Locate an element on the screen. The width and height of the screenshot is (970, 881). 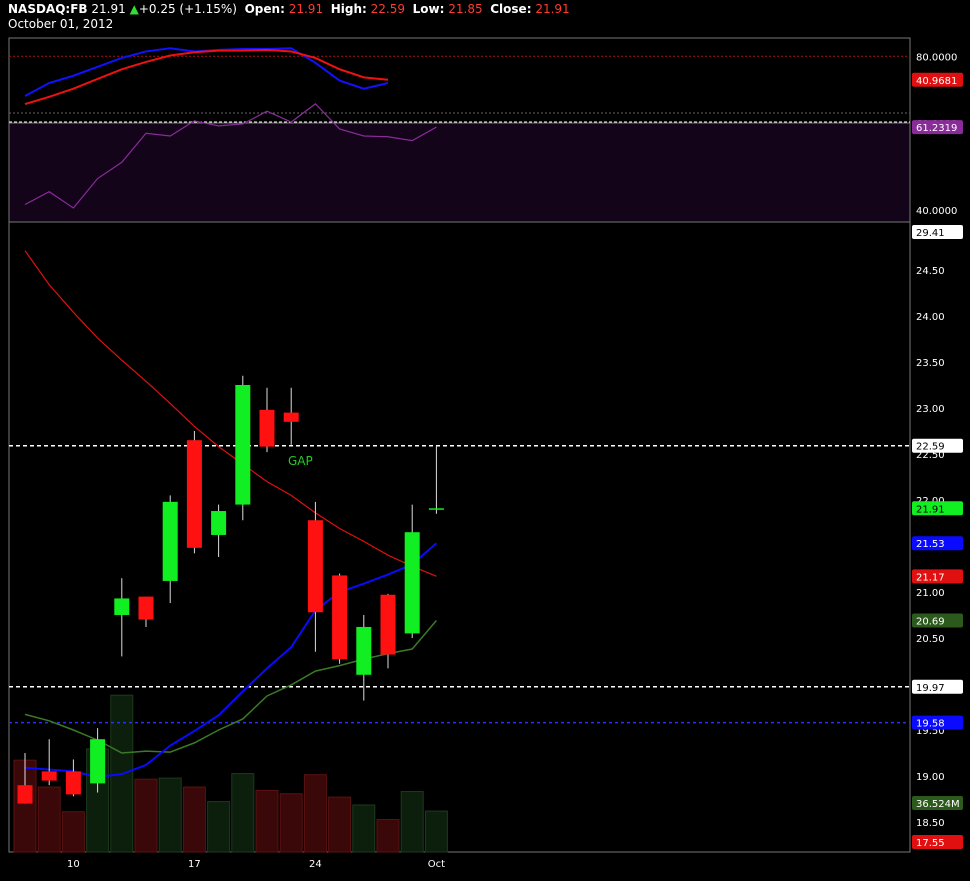
stochastic-panel is located at coordinates (459, 80).